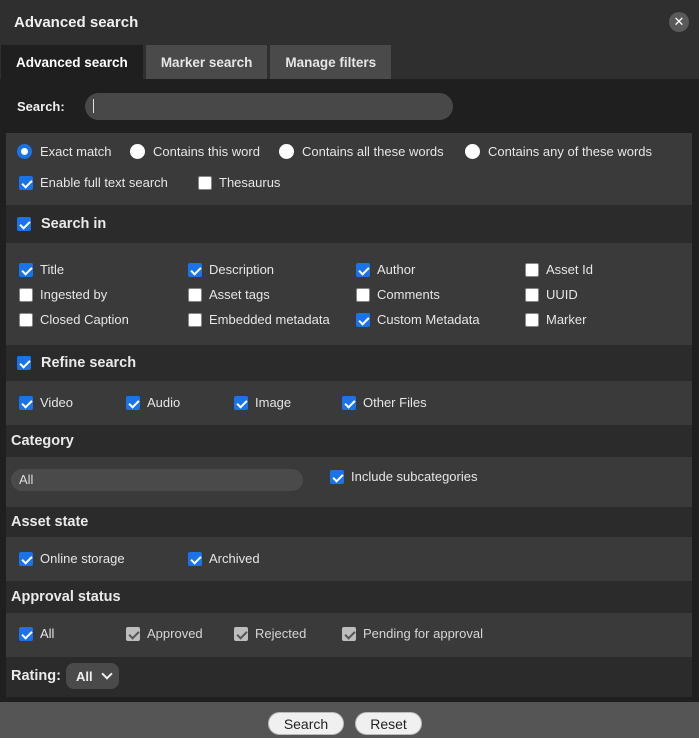 This screenshot has width=699, height=738. What do you see at coordinates (306, 723) in the screenshot?
I see `search-button: Search` at bounding box center [306, 723].